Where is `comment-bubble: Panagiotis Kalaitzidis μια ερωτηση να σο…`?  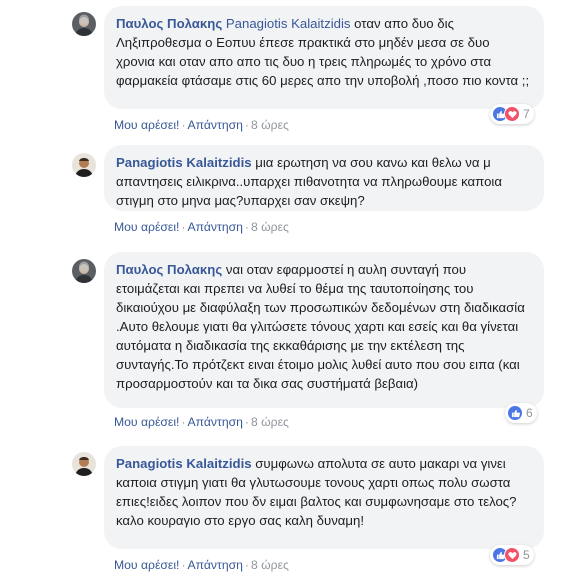
comment-bubble: Panagiotis Kalaitzidis μια ερωτηση να σο… is located at coordinates (324, 178).